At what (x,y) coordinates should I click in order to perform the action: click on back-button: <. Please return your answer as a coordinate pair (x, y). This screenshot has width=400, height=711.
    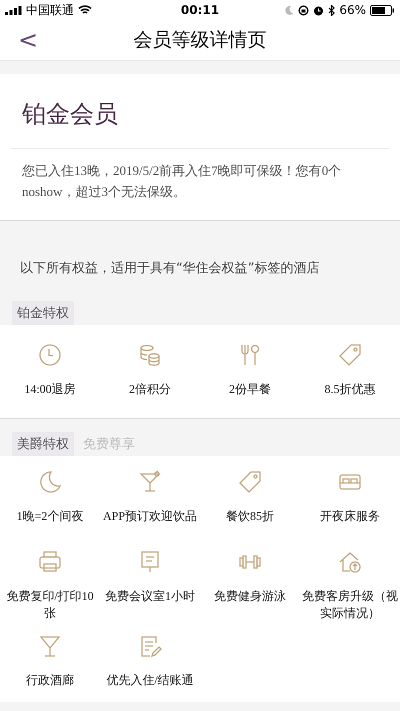
    Looking at the image, I should click on (28, 40).